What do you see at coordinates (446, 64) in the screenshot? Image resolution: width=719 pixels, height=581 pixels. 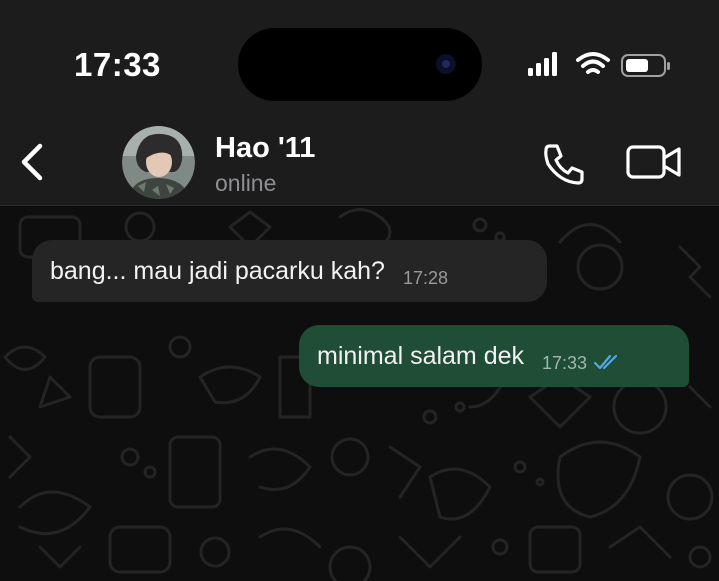 I see `front-camera-icon` at bounding box center [446, 64].